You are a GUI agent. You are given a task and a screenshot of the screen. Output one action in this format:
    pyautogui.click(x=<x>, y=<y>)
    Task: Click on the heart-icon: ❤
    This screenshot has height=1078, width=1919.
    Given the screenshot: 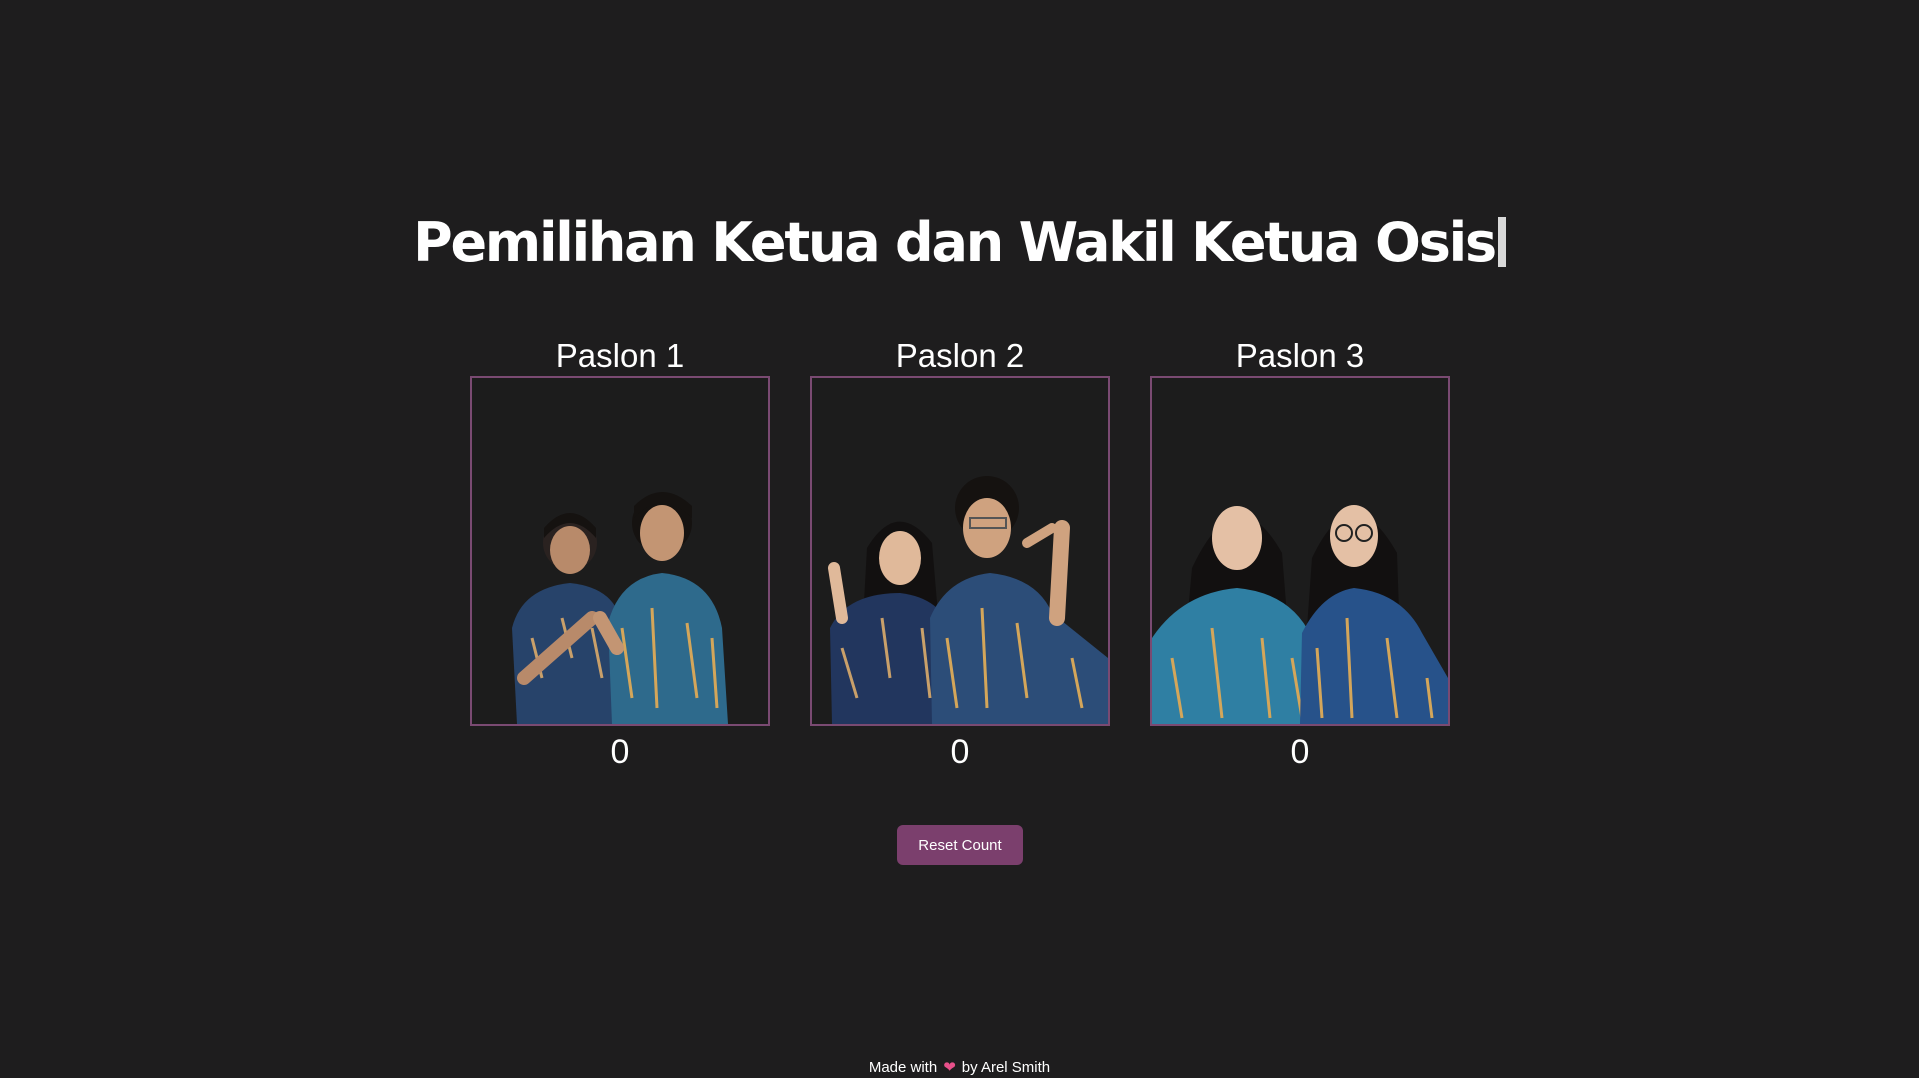 What is the action you would take?
    pyautogui.click(x=949, y=1067)
    